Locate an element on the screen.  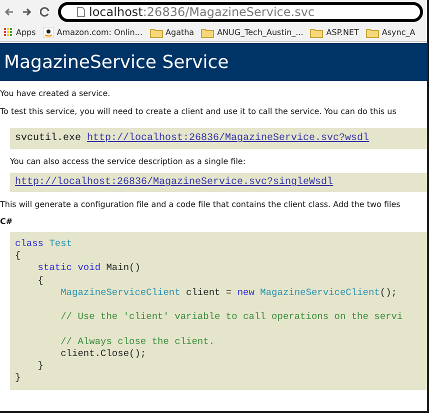
page-title: MagazineService Service is located at coordinates (116, 62).